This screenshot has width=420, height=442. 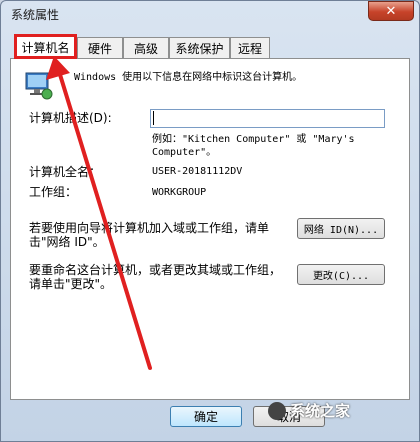 What do you see at coordinates (67, 242) in the screenshot?
I see `join-text-line2: 击"网络 ID"。` at bounding box center [67, 242].